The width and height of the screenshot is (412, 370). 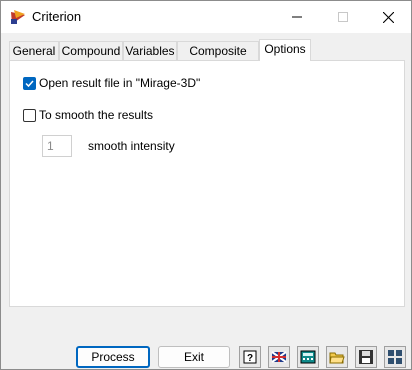 I want to click on tab-compound: Compound, so click(x=91, y=50).